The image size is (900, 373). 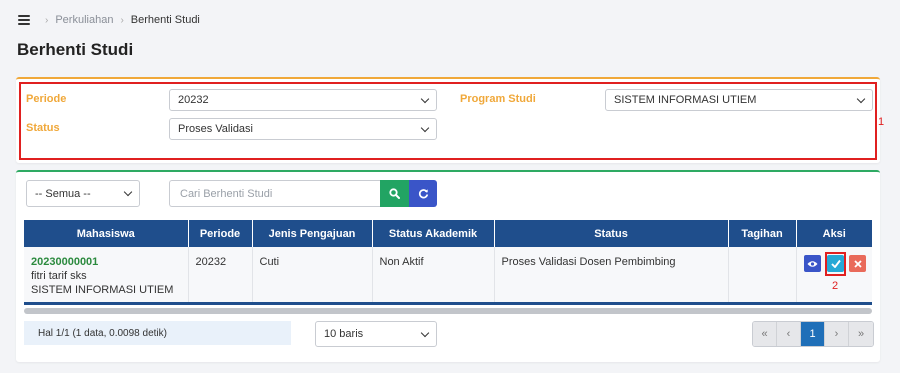 I want to click on prev-page-button: ‹, so click(x=789, y=334).